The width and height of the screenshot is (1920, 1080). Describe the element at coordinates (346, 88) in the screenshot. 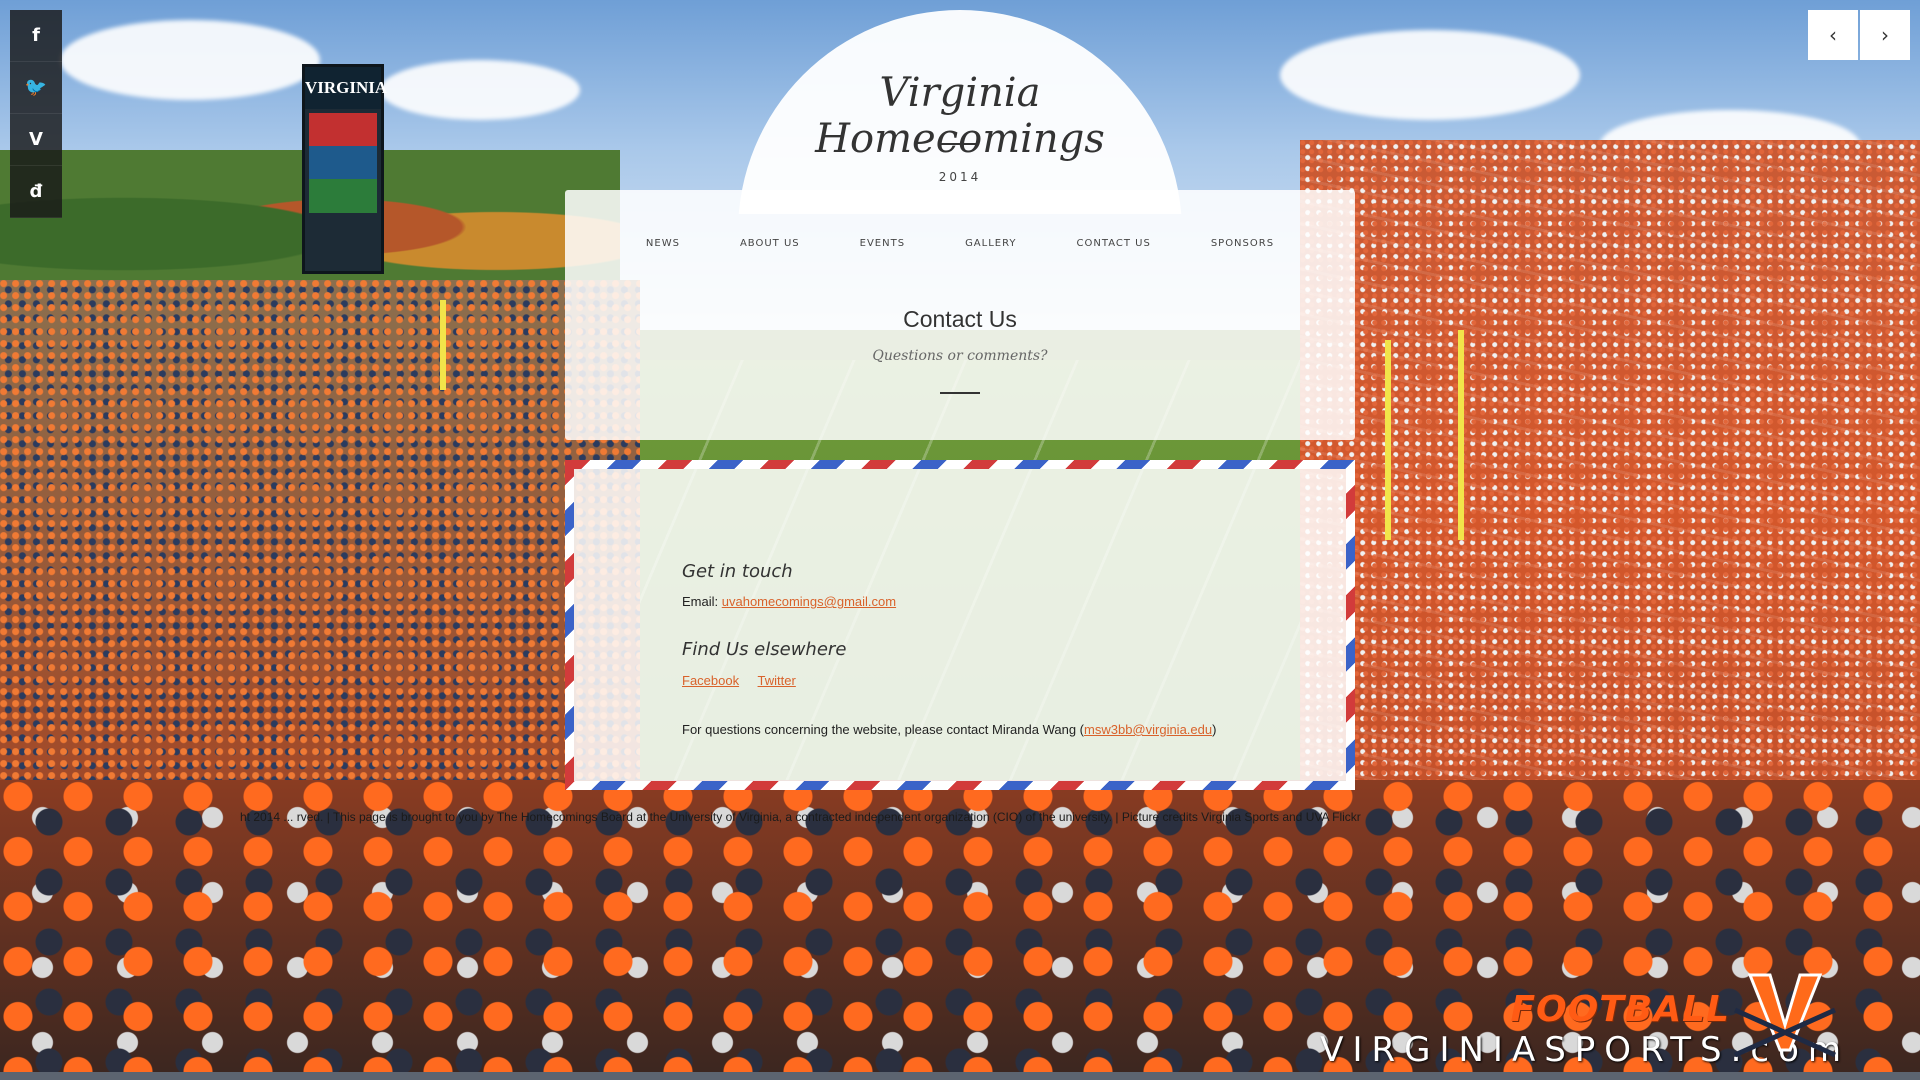

I see `scoreboard-text: VIRGINIA` at that location.